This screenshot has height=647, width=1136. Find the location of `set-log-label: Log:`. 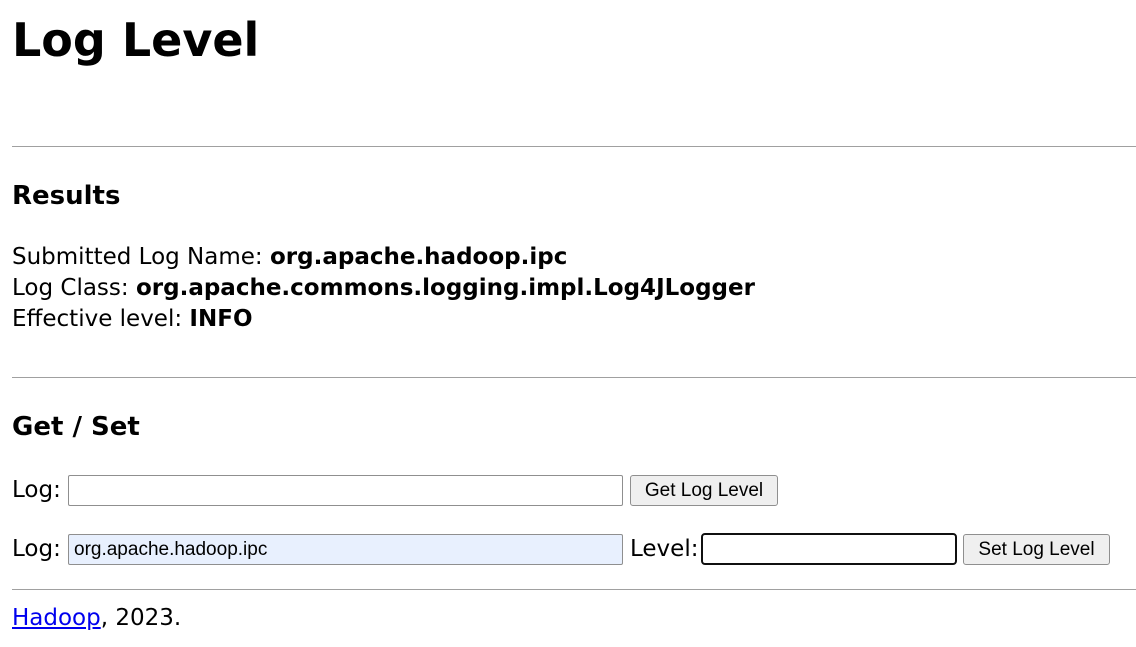

set-log-label: Log: is located at coordinates (36, 549).